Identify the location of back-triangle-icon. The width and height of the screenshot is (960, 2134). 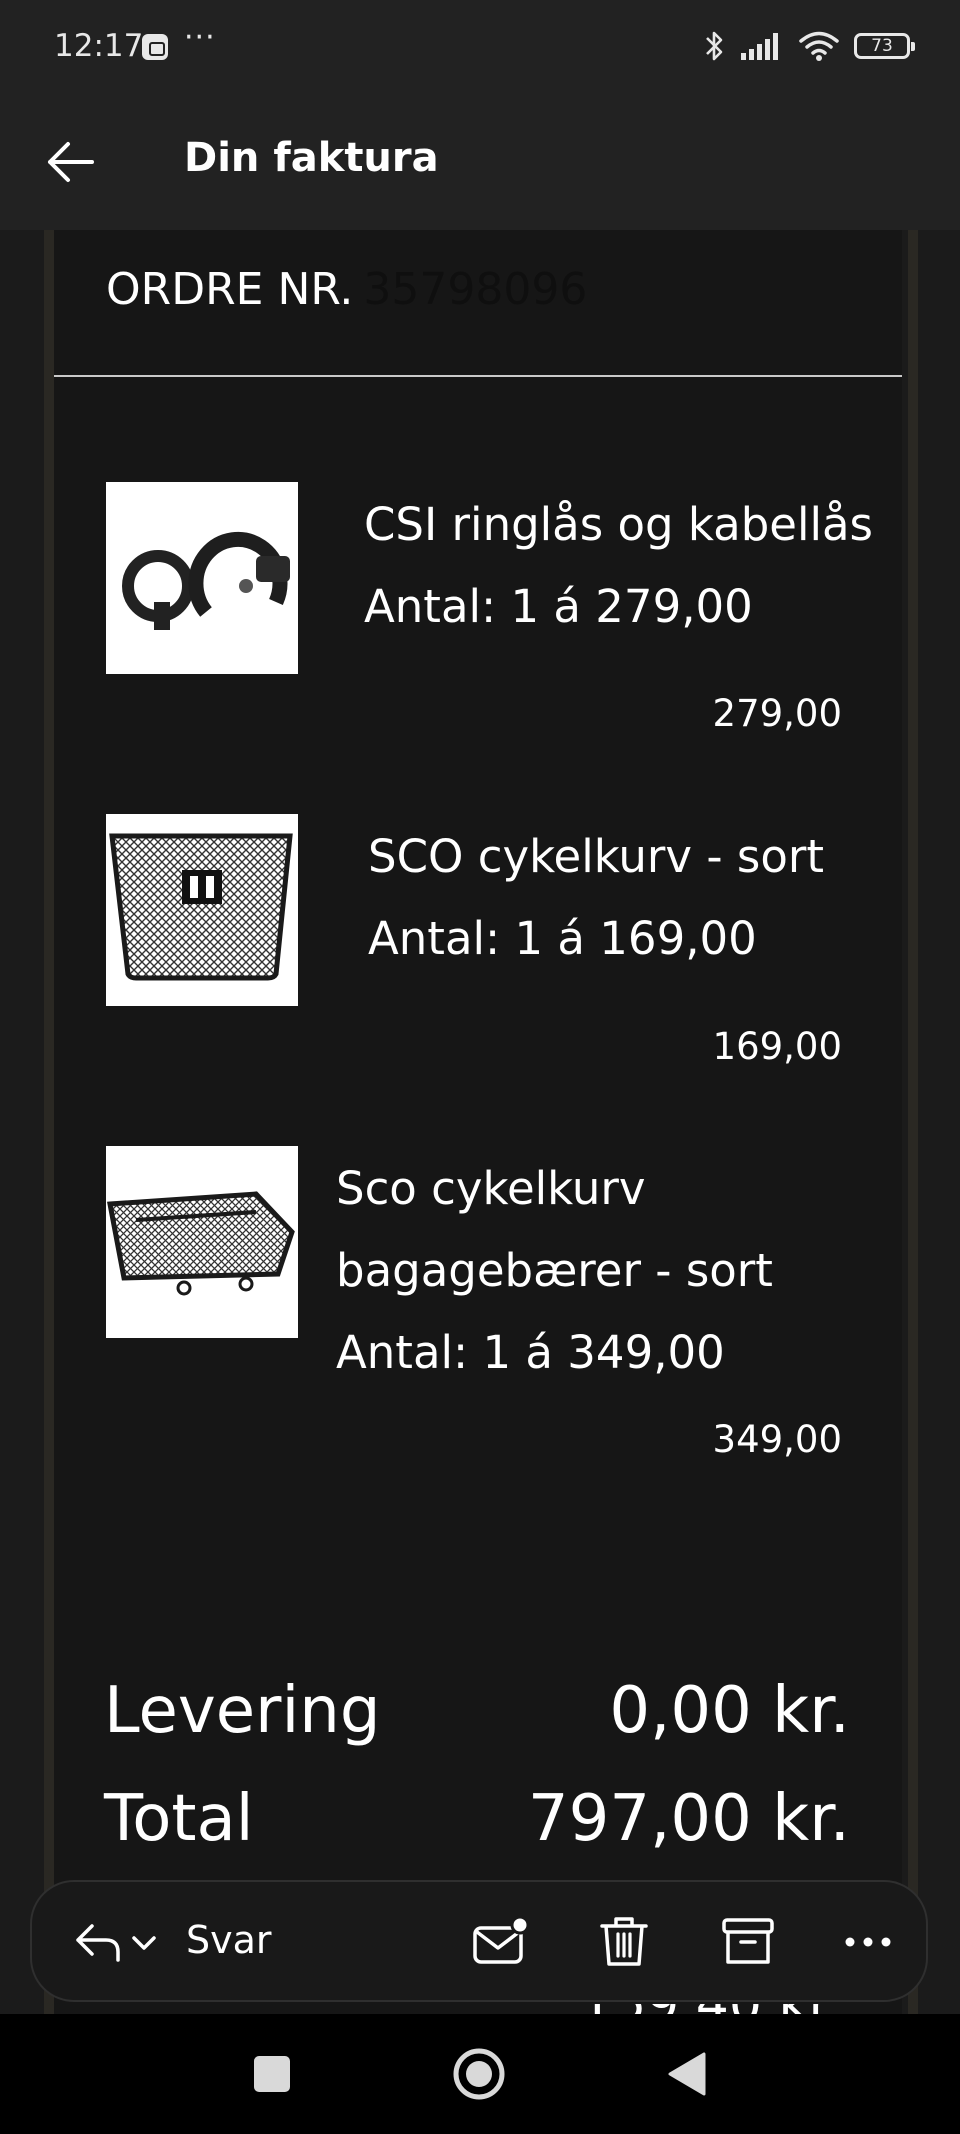
(688, 2074).